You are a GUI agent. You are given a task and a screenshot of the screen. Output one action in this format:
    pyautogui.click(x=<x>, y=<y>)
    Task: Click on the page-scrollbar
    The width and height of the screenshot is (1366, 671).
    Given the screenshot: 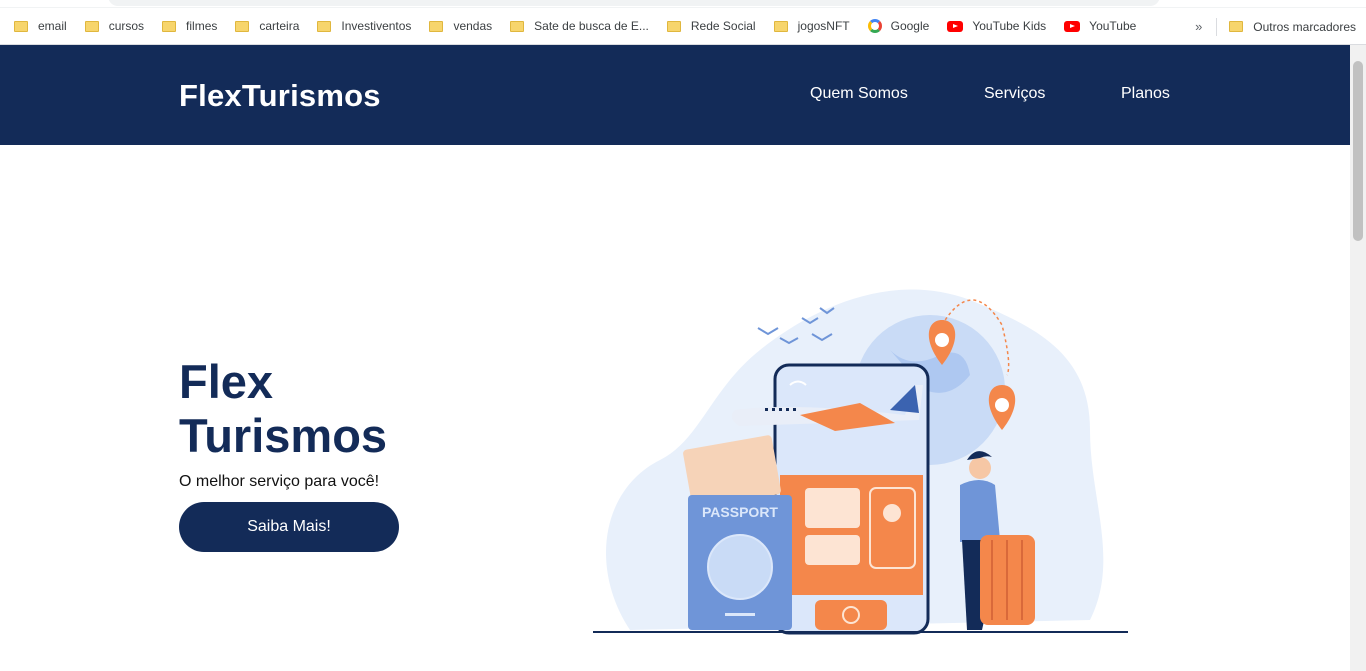 What is the action you would take?
    pyautogui.click(x=1358, y=358)
    